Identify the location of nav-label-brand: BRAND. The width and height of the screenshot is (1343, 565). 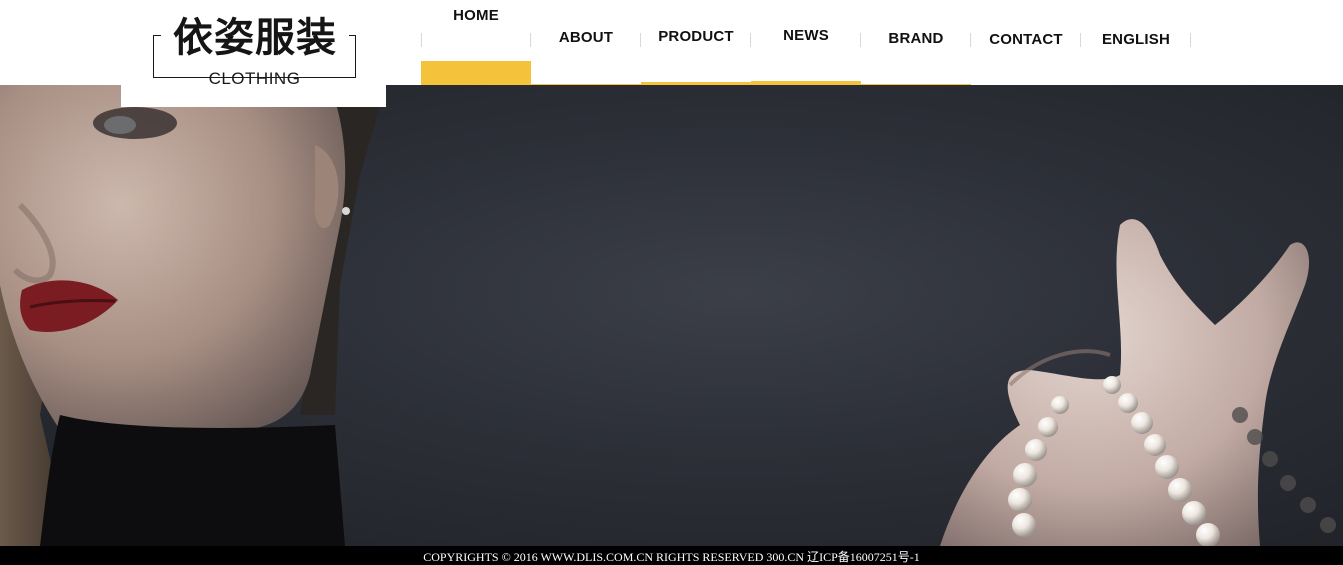
(916, 38).